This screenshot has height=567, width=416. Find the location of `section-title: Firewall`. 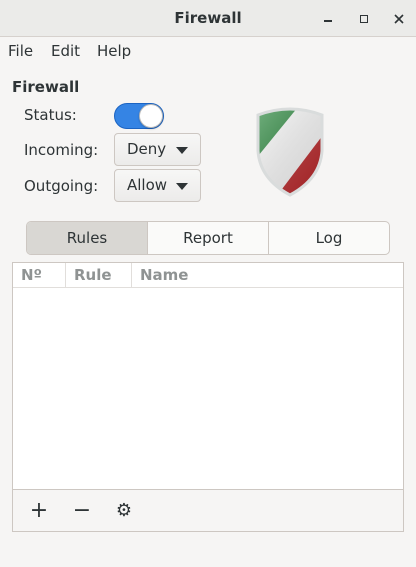

section-title: Firewall is located at coordinates (46, 87).